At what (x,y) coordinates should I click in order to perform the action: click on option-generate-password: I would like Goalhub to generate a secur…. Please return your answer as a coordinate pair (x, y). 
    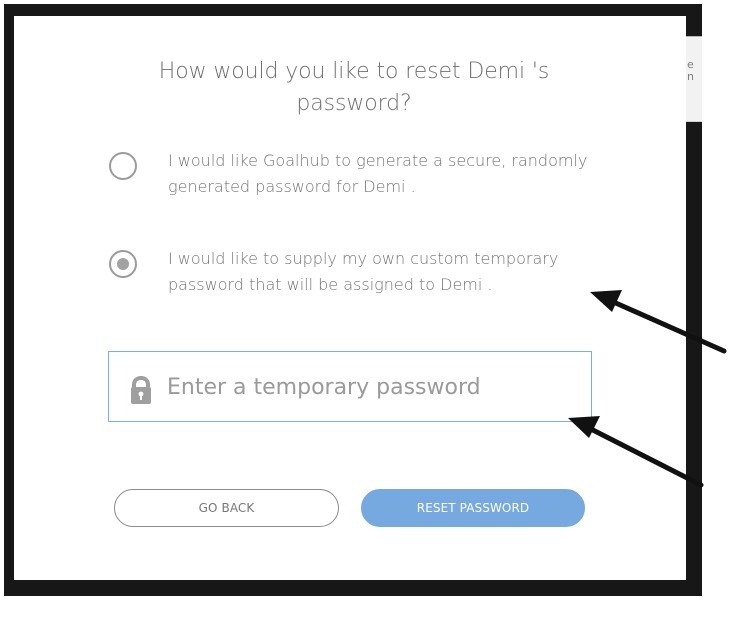
    Looking at the image, I should click on (359, 178).